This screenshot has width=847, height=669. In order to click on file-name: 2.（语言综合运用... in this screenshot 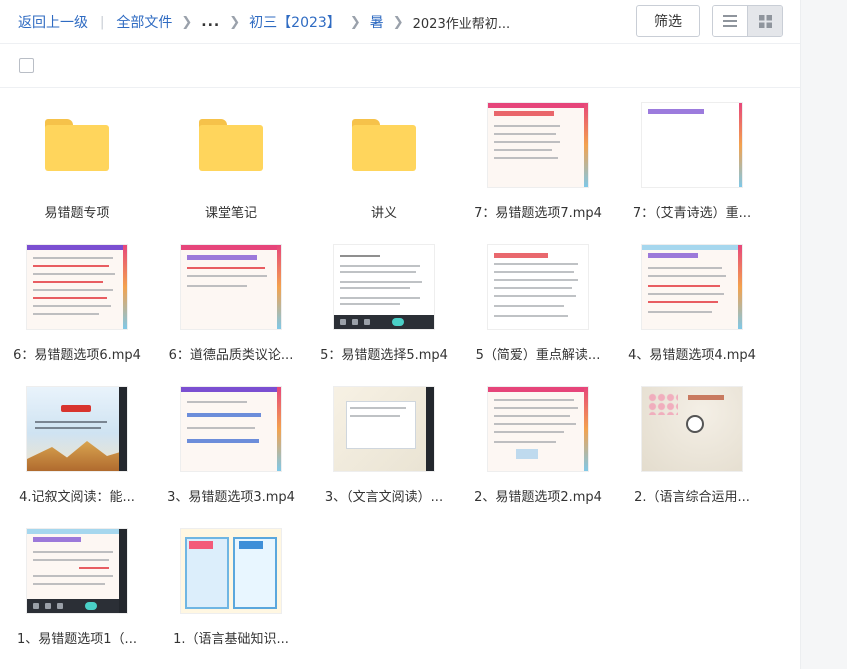, I will do `click(692, 497)`.